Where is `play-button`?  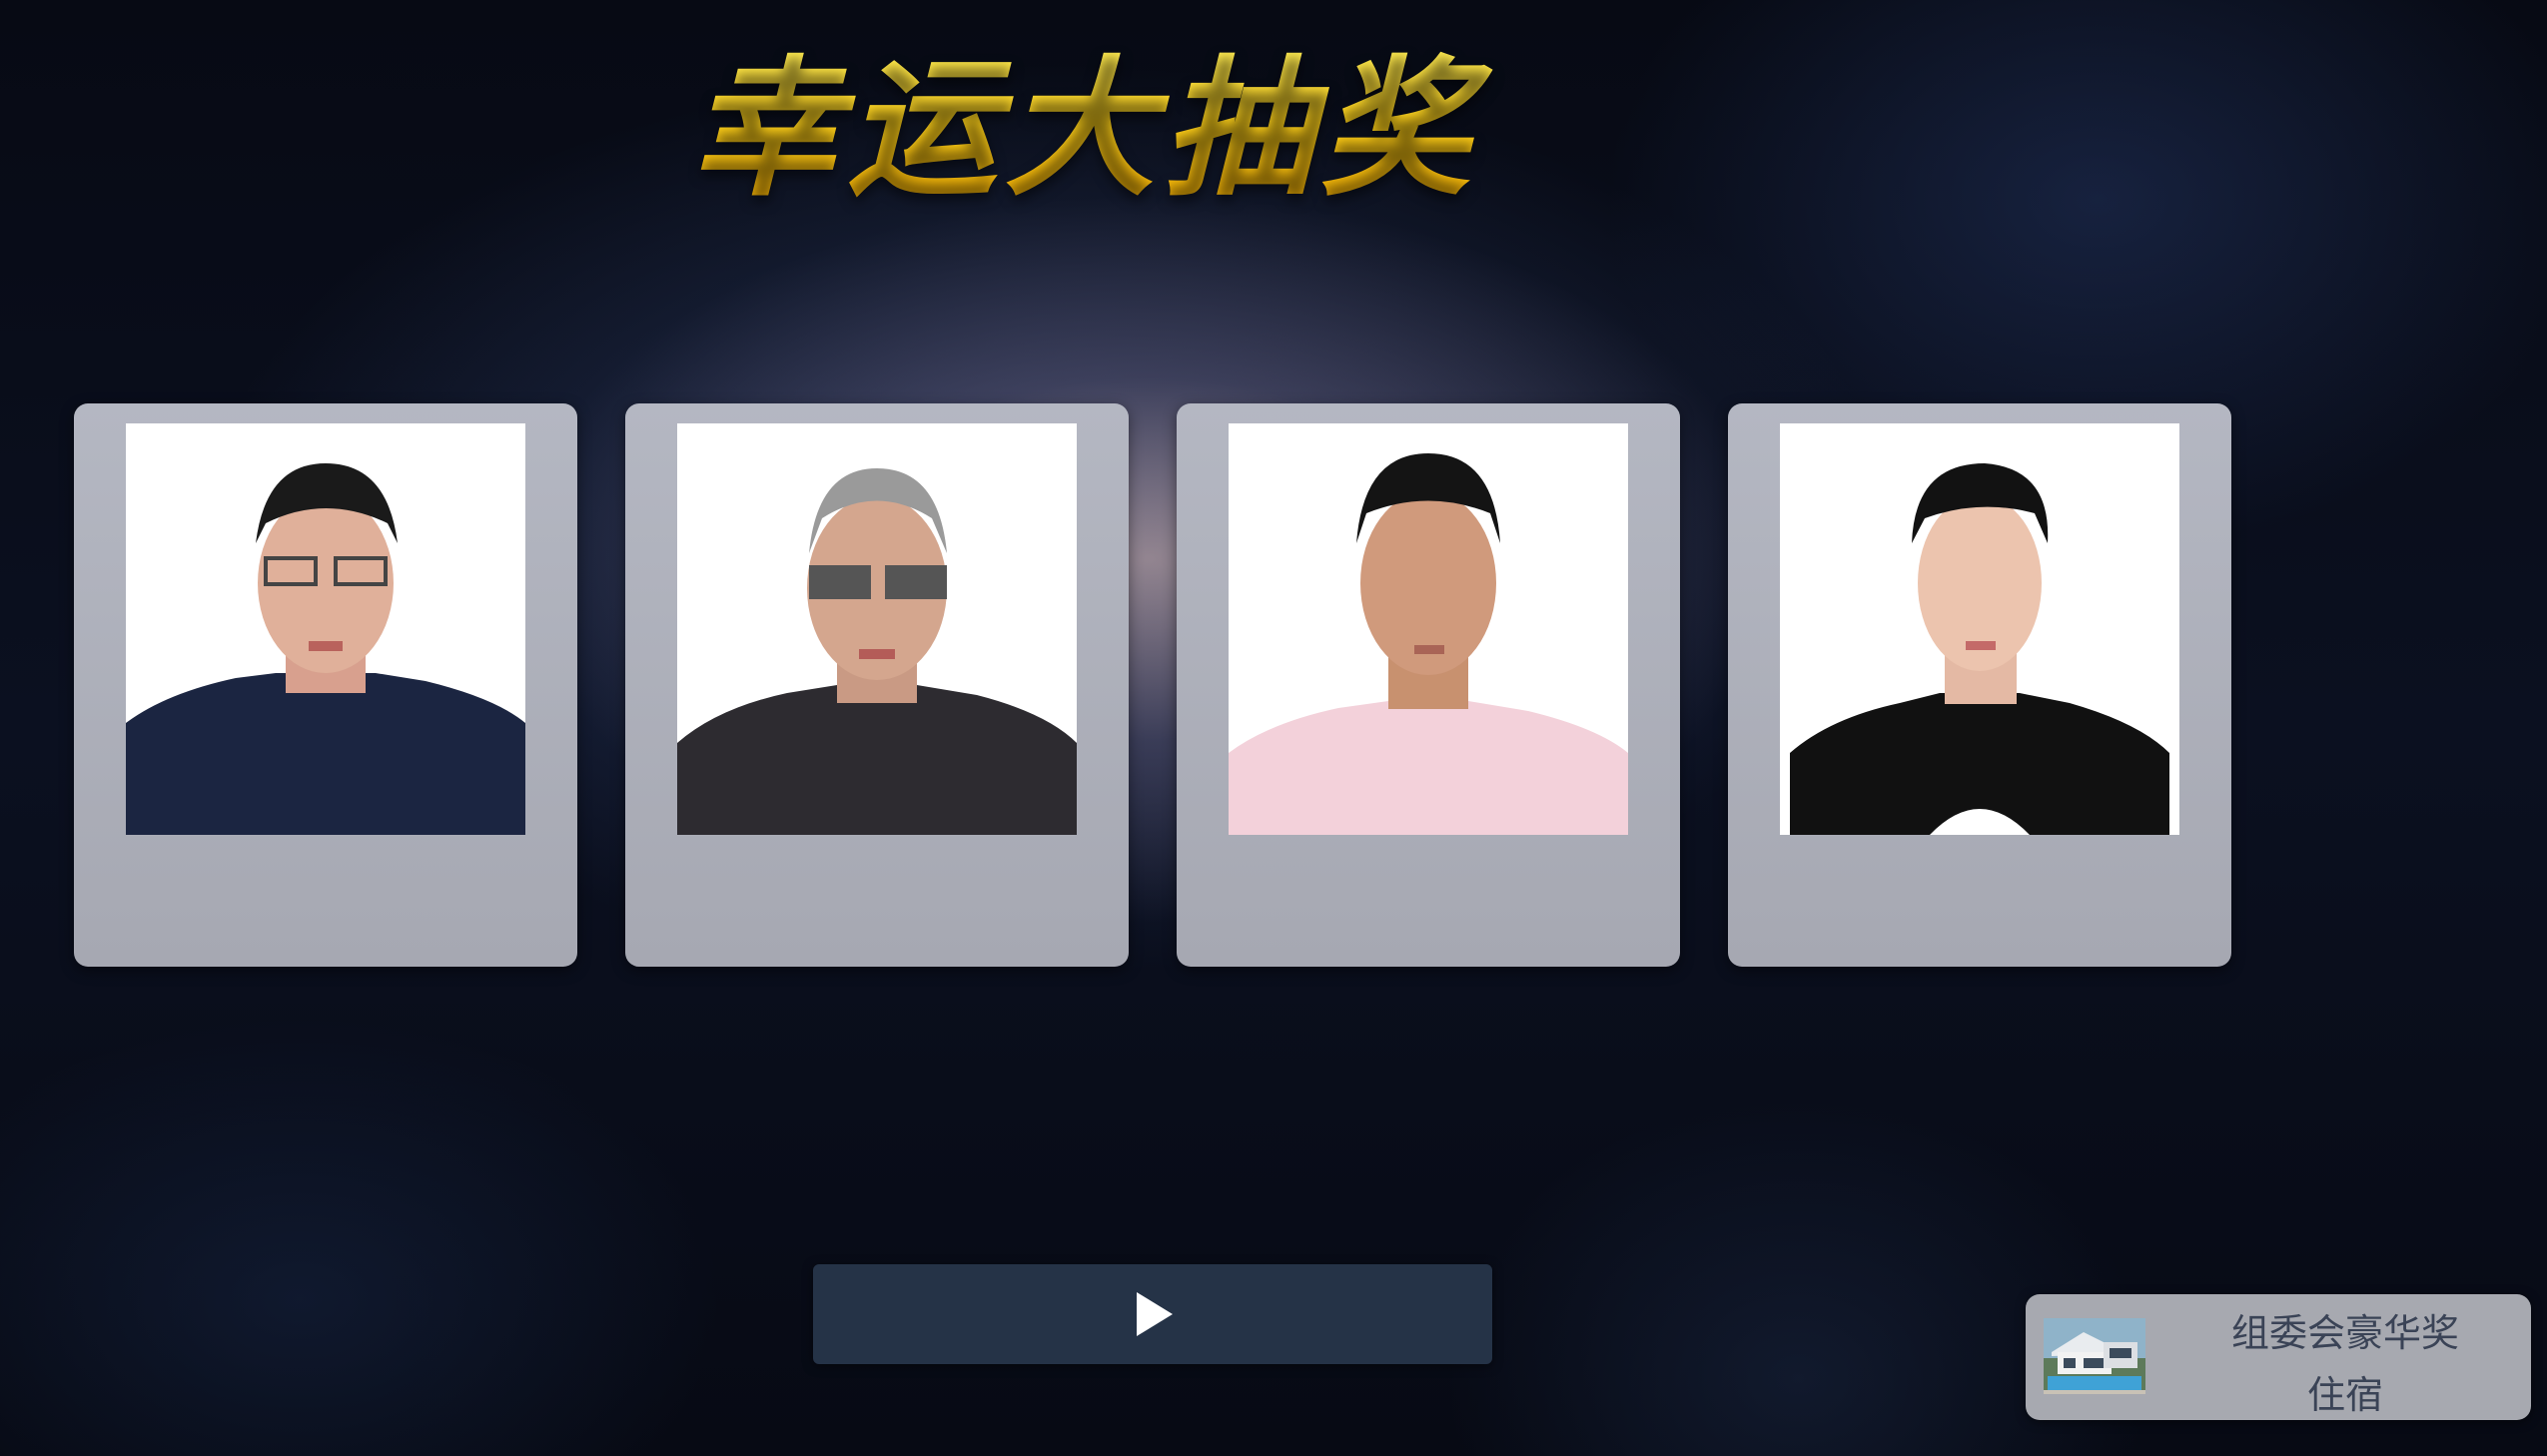 play-button is located at coordinates (1152, 1314).